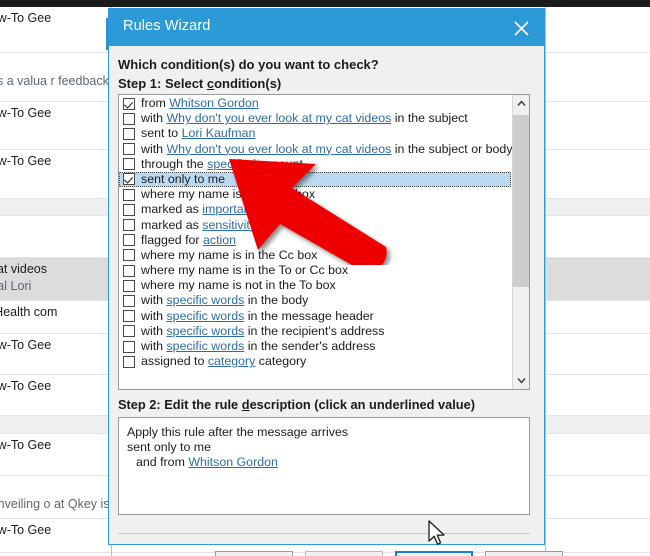  Describe the element at coordinates (452, 148) in the screenshot. I see `condition-text: in the subject or body` at that location.